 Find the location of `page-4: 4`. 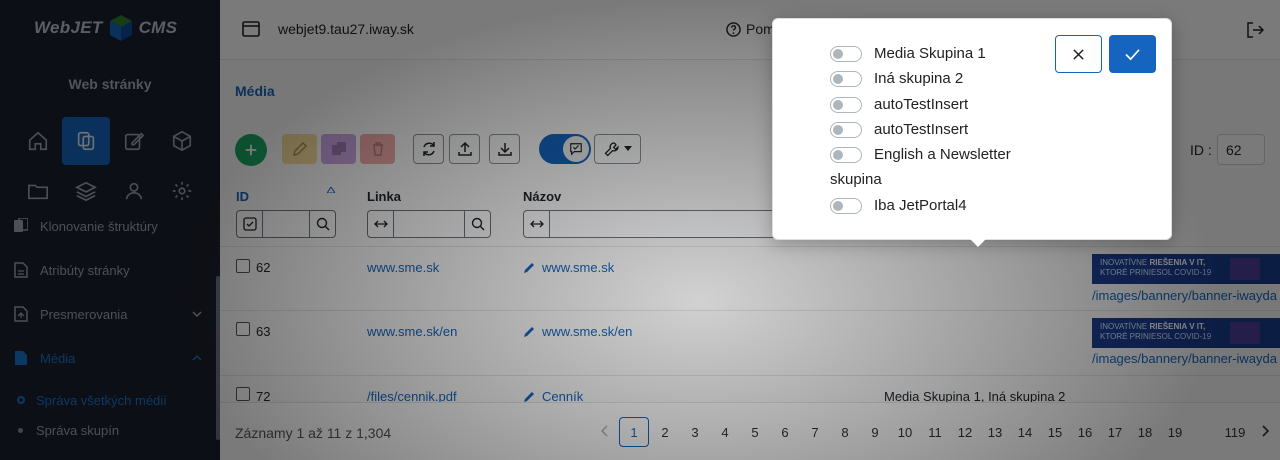

page-4: 4 is located at coordinates (725, 432).